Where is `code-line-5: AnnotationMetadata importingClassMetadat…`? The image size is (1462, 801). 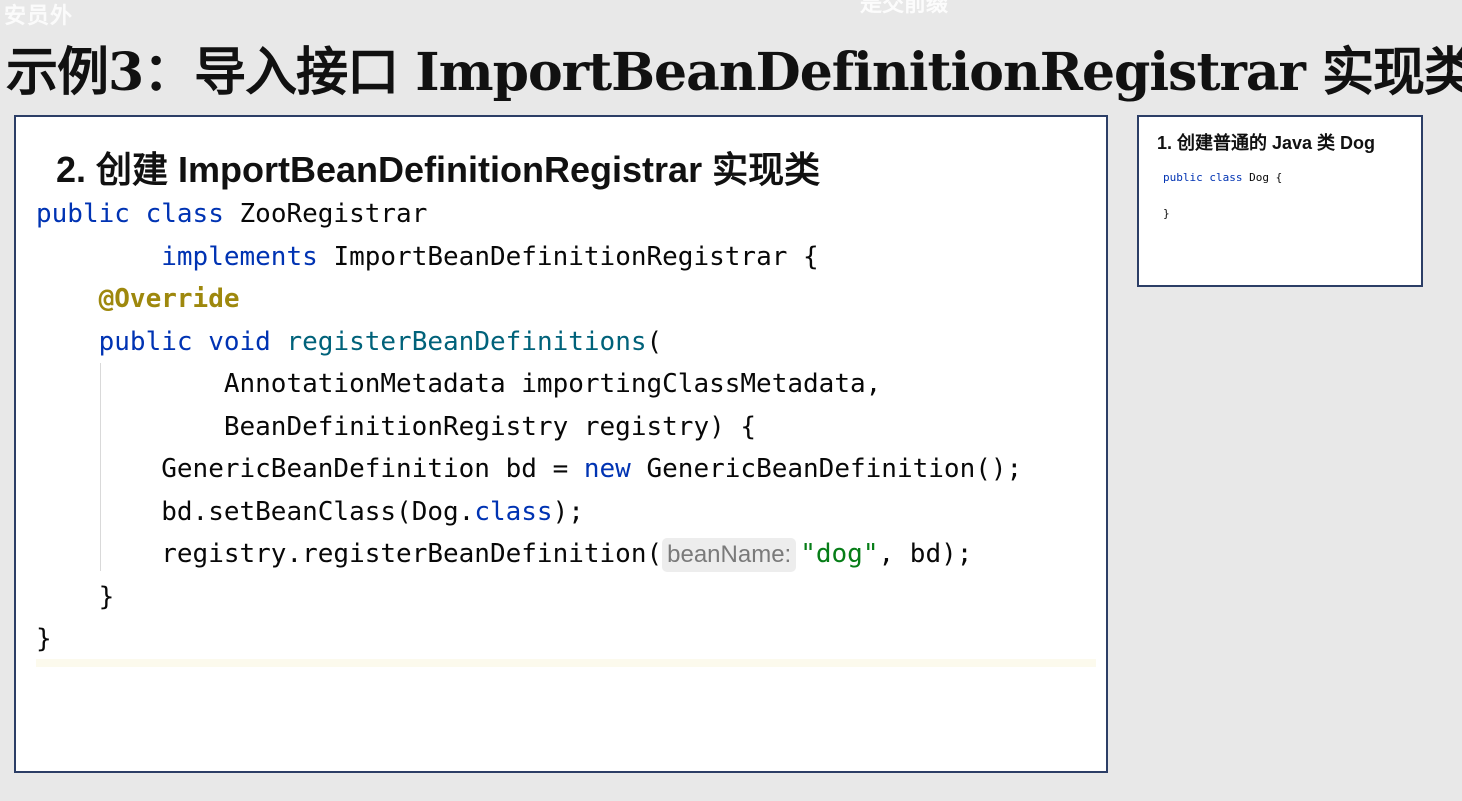 code-line-5: AnnotationMetadata importingClassMetadat… is located at coordinates (566, 384).